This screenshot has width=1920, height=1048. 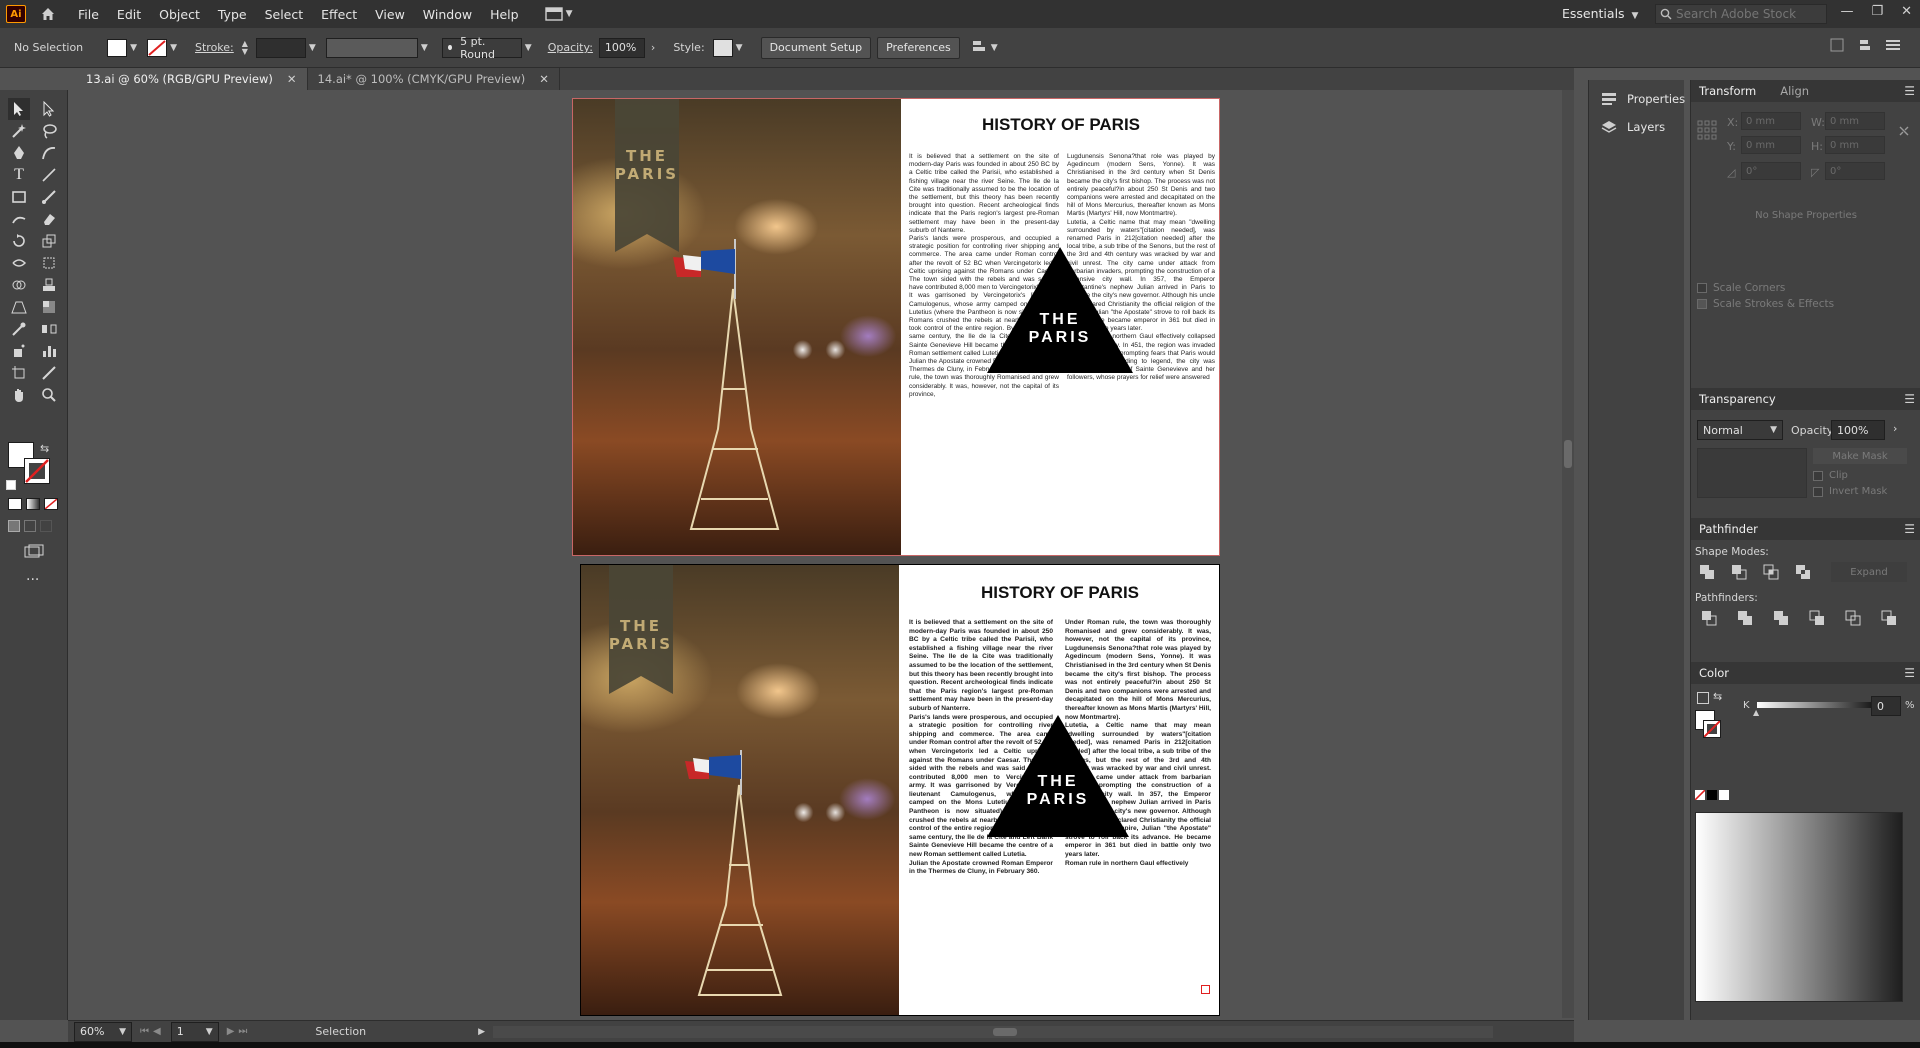 What do you see at coordinates (1869, 572) in the screenshot?
I see `expand-button: Expand` at bounding box center [1869, 572].